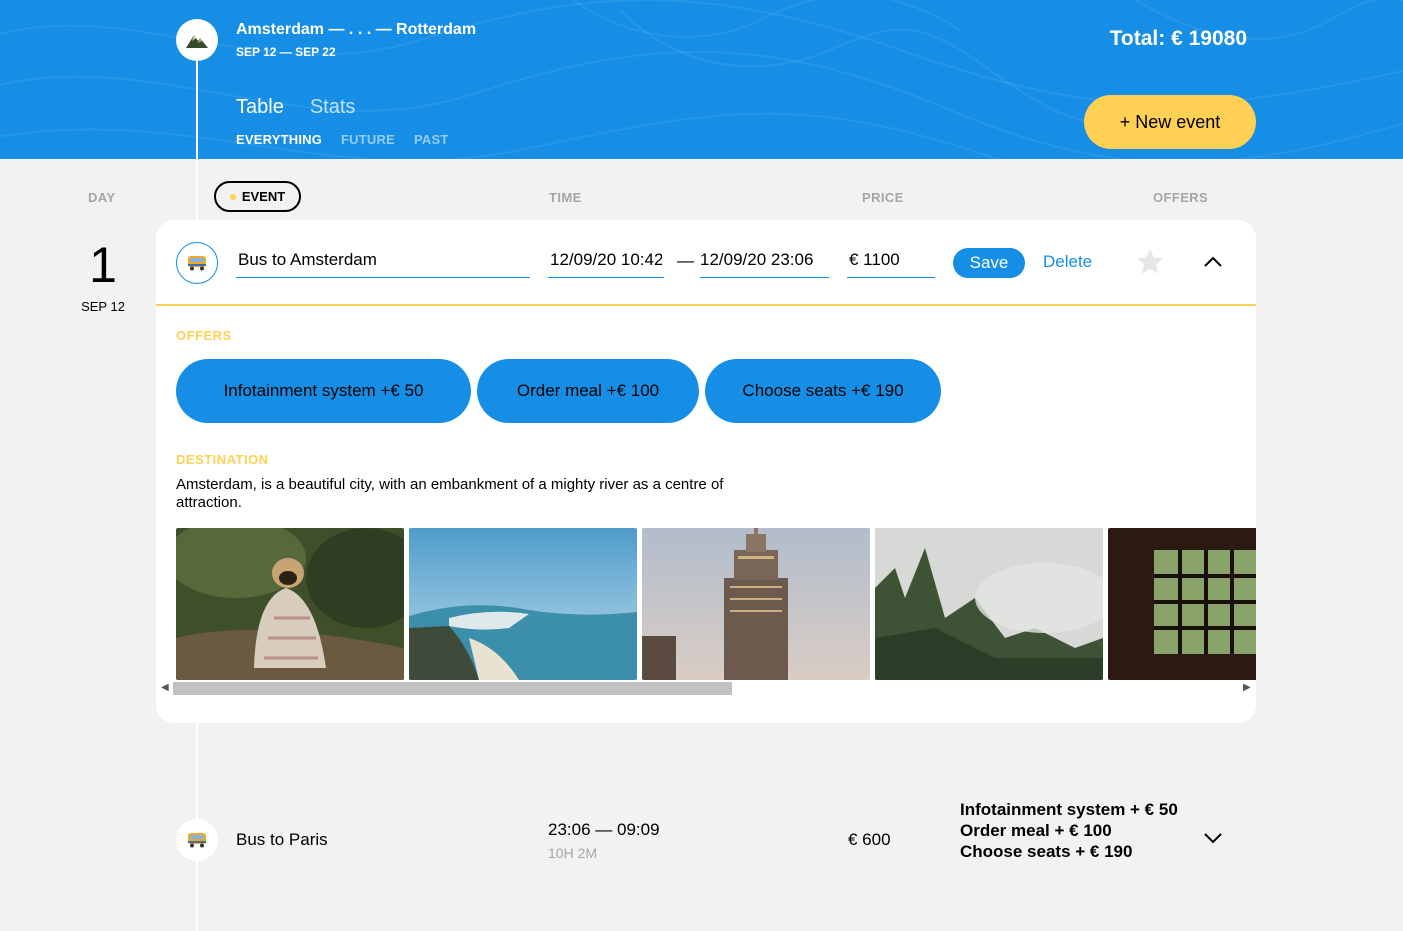 Image resolution: width=1403 pixels, height=931 pixels. I want to click on destination-photo-gallery, so click(716, 604).